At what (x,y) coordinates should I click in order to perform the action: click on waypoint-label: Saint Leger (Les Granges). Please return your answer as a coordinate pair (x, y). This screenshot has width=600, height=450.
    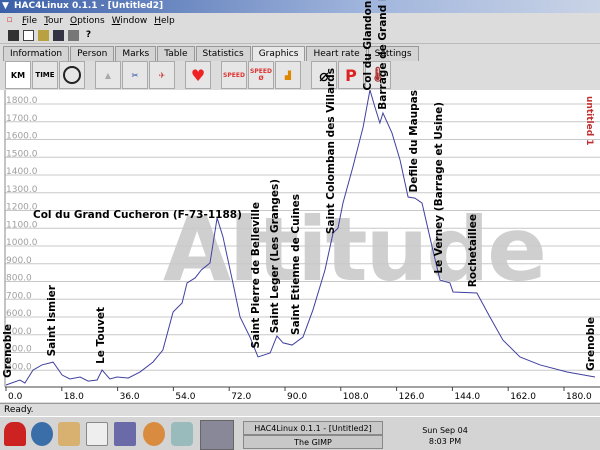
    Looking at the image, I should click on (274, 256).